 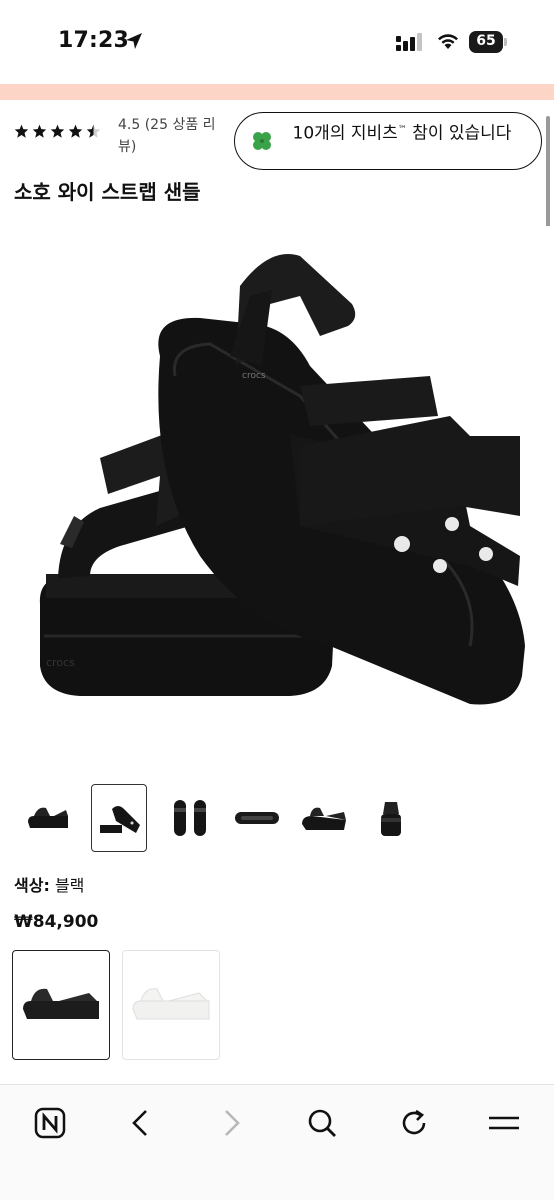 I want to click on color-value: 블랙, so click(x=69, y=885).